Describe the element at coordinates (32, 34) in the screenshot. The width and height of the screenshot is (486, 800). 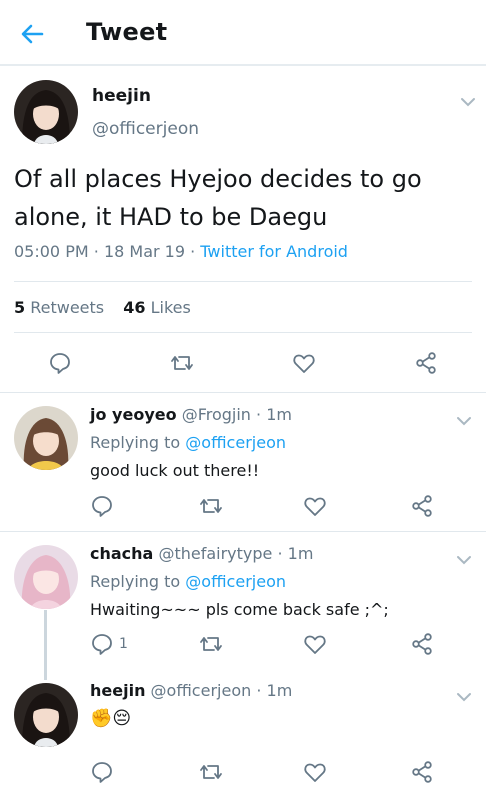
I see `back-arrow-icon` at that location.